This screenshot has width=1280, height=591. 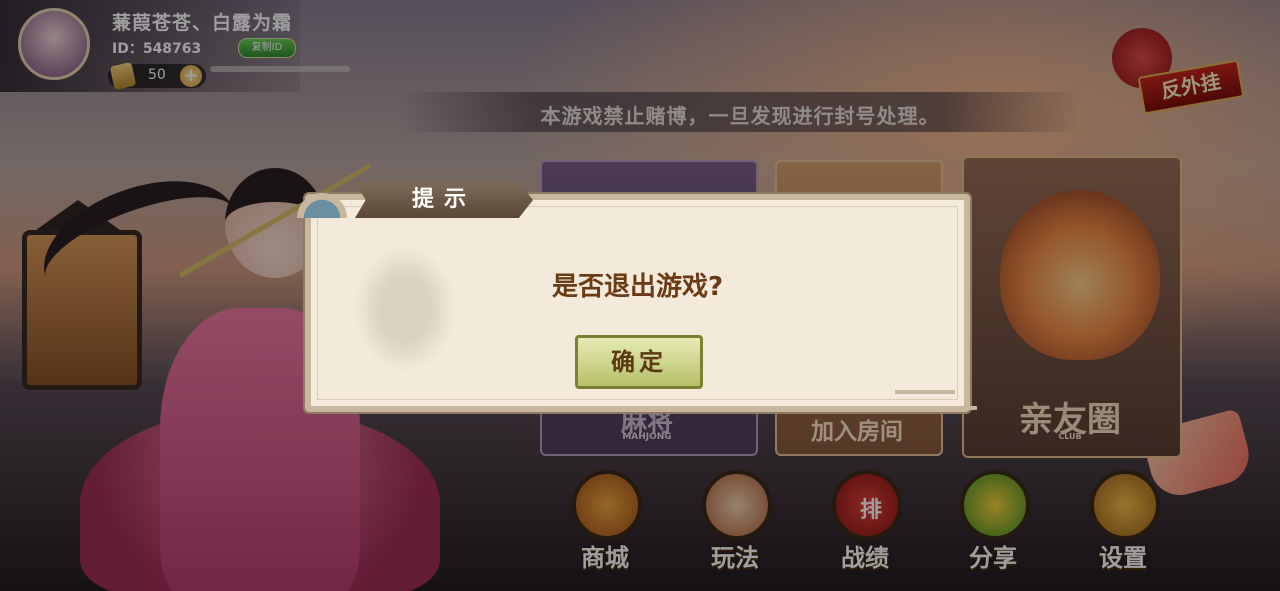 What do you see at coordinates (444, 200) in the screenshot?
I see `dialog-title: 提示` at bounding box center [444, 200].